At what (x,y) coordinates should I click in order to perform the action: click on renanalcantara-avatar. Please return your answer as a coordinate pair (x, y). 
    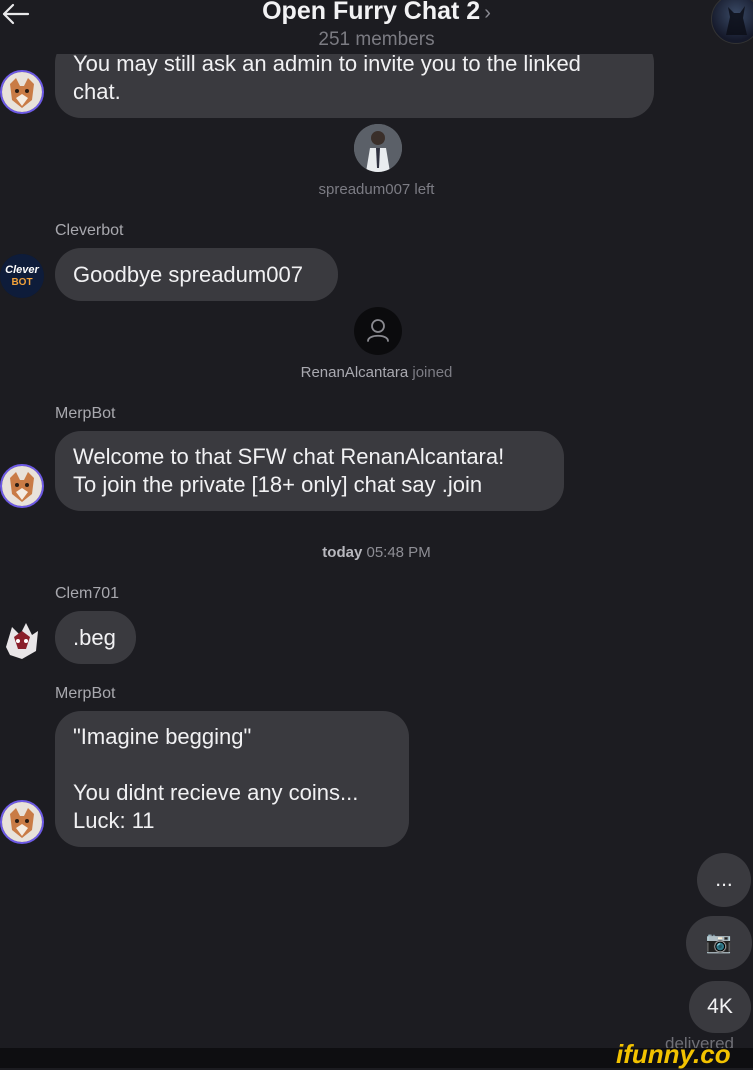
    Looking at the image, I should click on (378, 331).